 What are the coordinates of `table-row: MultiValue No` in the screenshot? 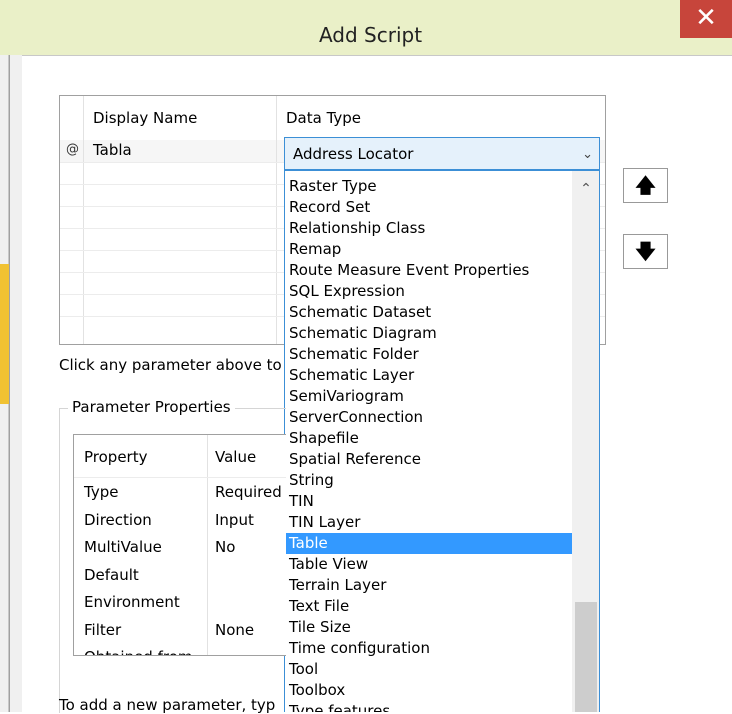 It's located at (180, 549).